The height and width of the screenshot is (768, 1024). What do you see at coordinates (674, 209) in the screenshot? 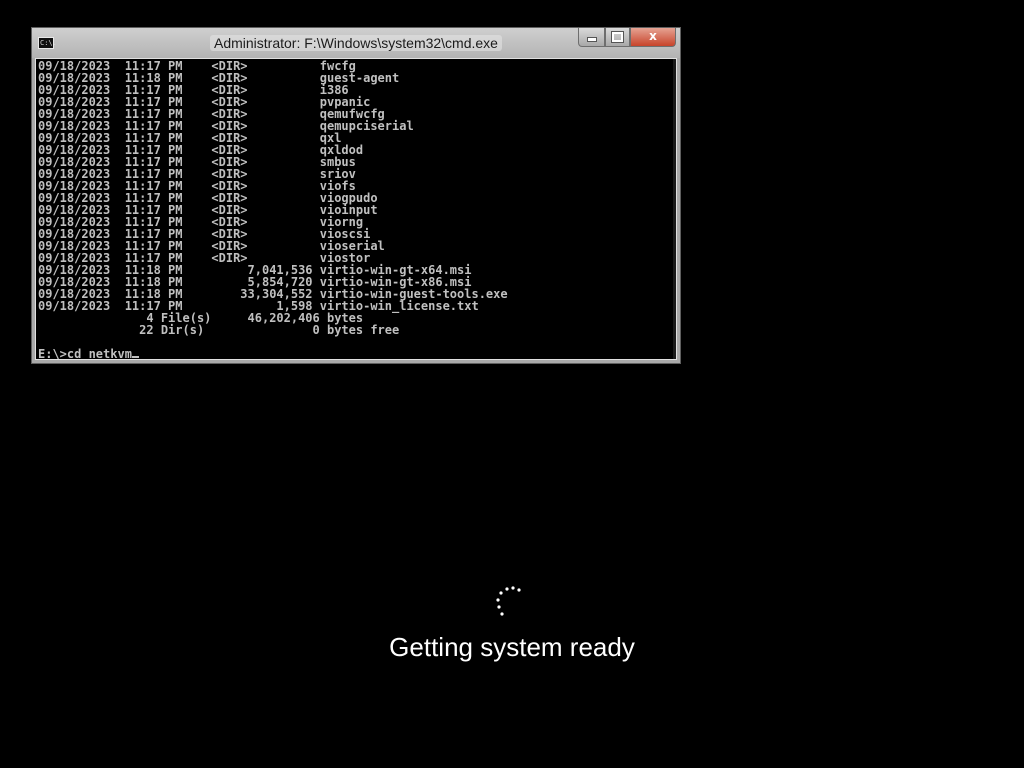
I see `console-scrollbar` at bounding box center [674, 209].